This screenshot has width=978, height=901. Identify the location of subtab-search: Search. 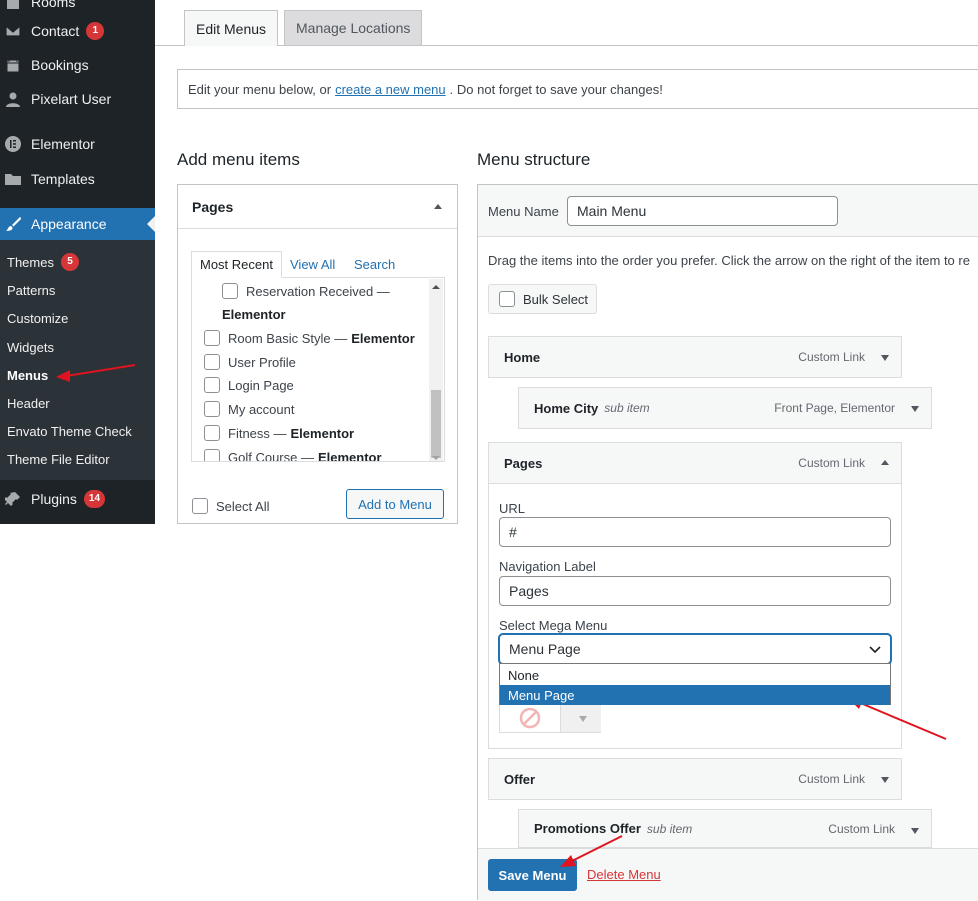
(374, 264).